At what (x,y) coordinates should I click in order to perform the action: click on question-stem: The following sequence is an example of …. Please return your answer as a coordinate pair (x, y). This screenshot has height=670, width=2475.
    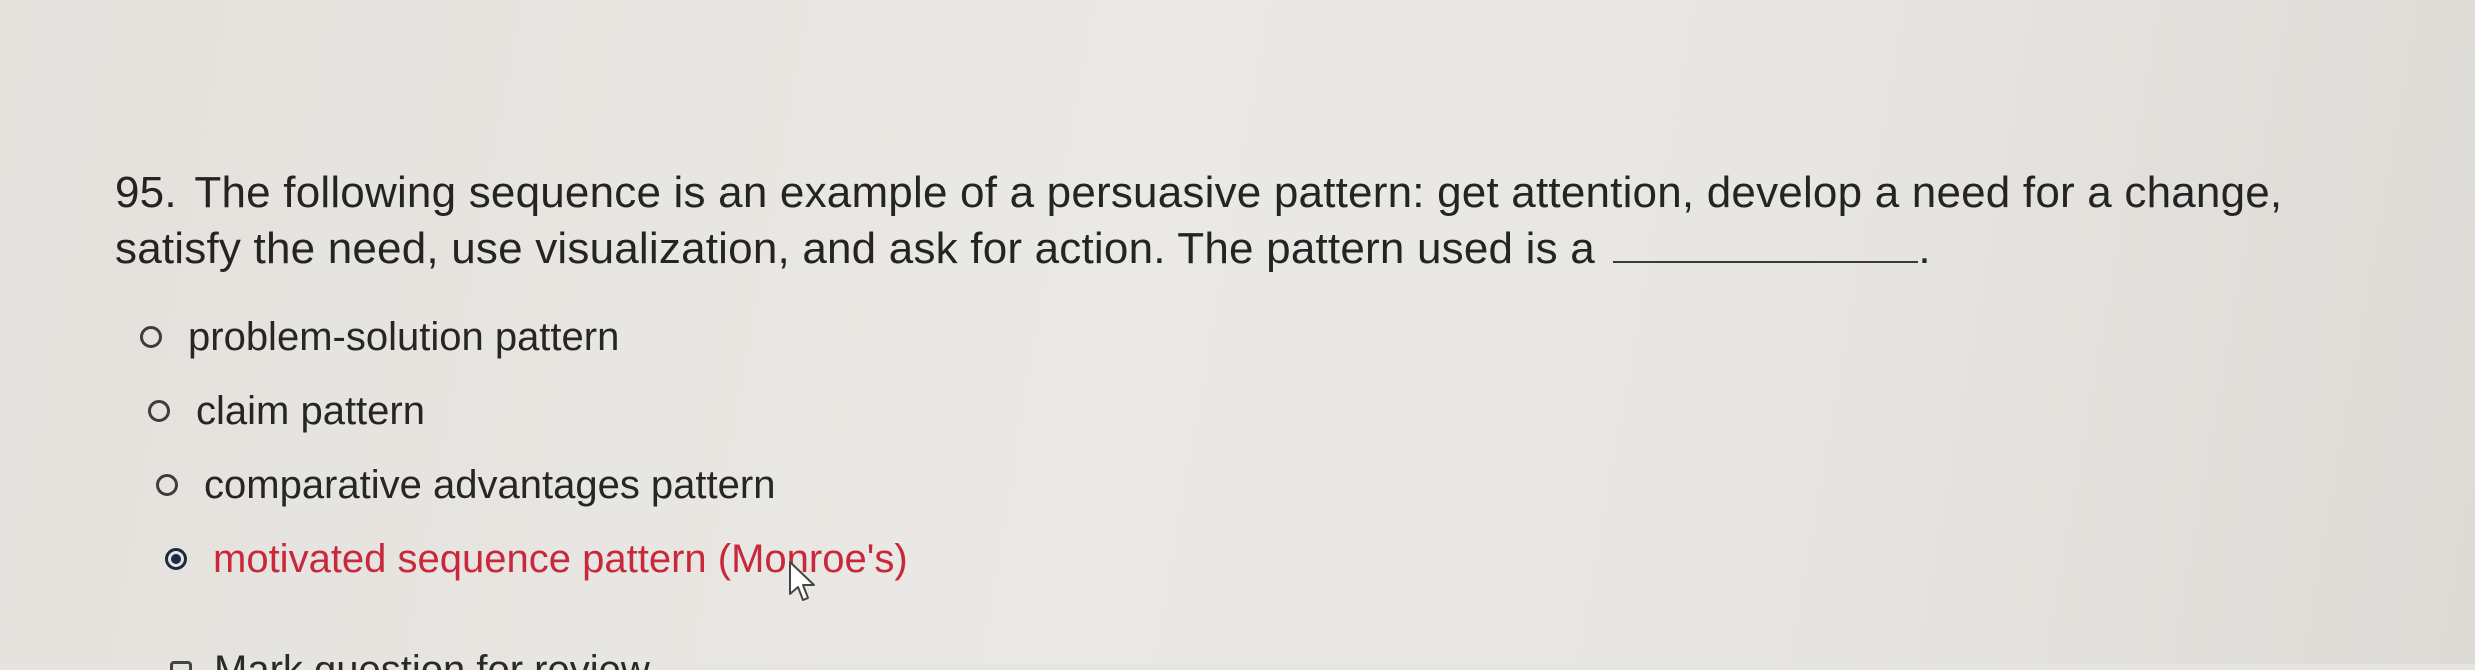
    Looking at the image, I should click on (1199, 220).